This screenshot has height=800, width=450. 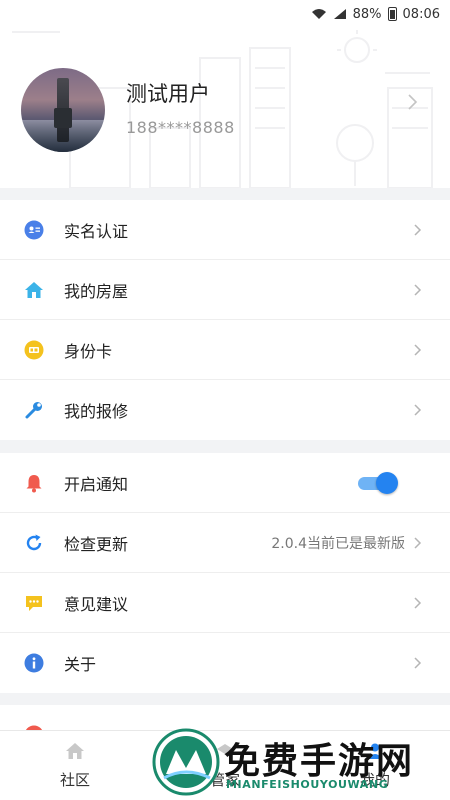 I want to click on notification-toggle, so click(x=377, y=483).